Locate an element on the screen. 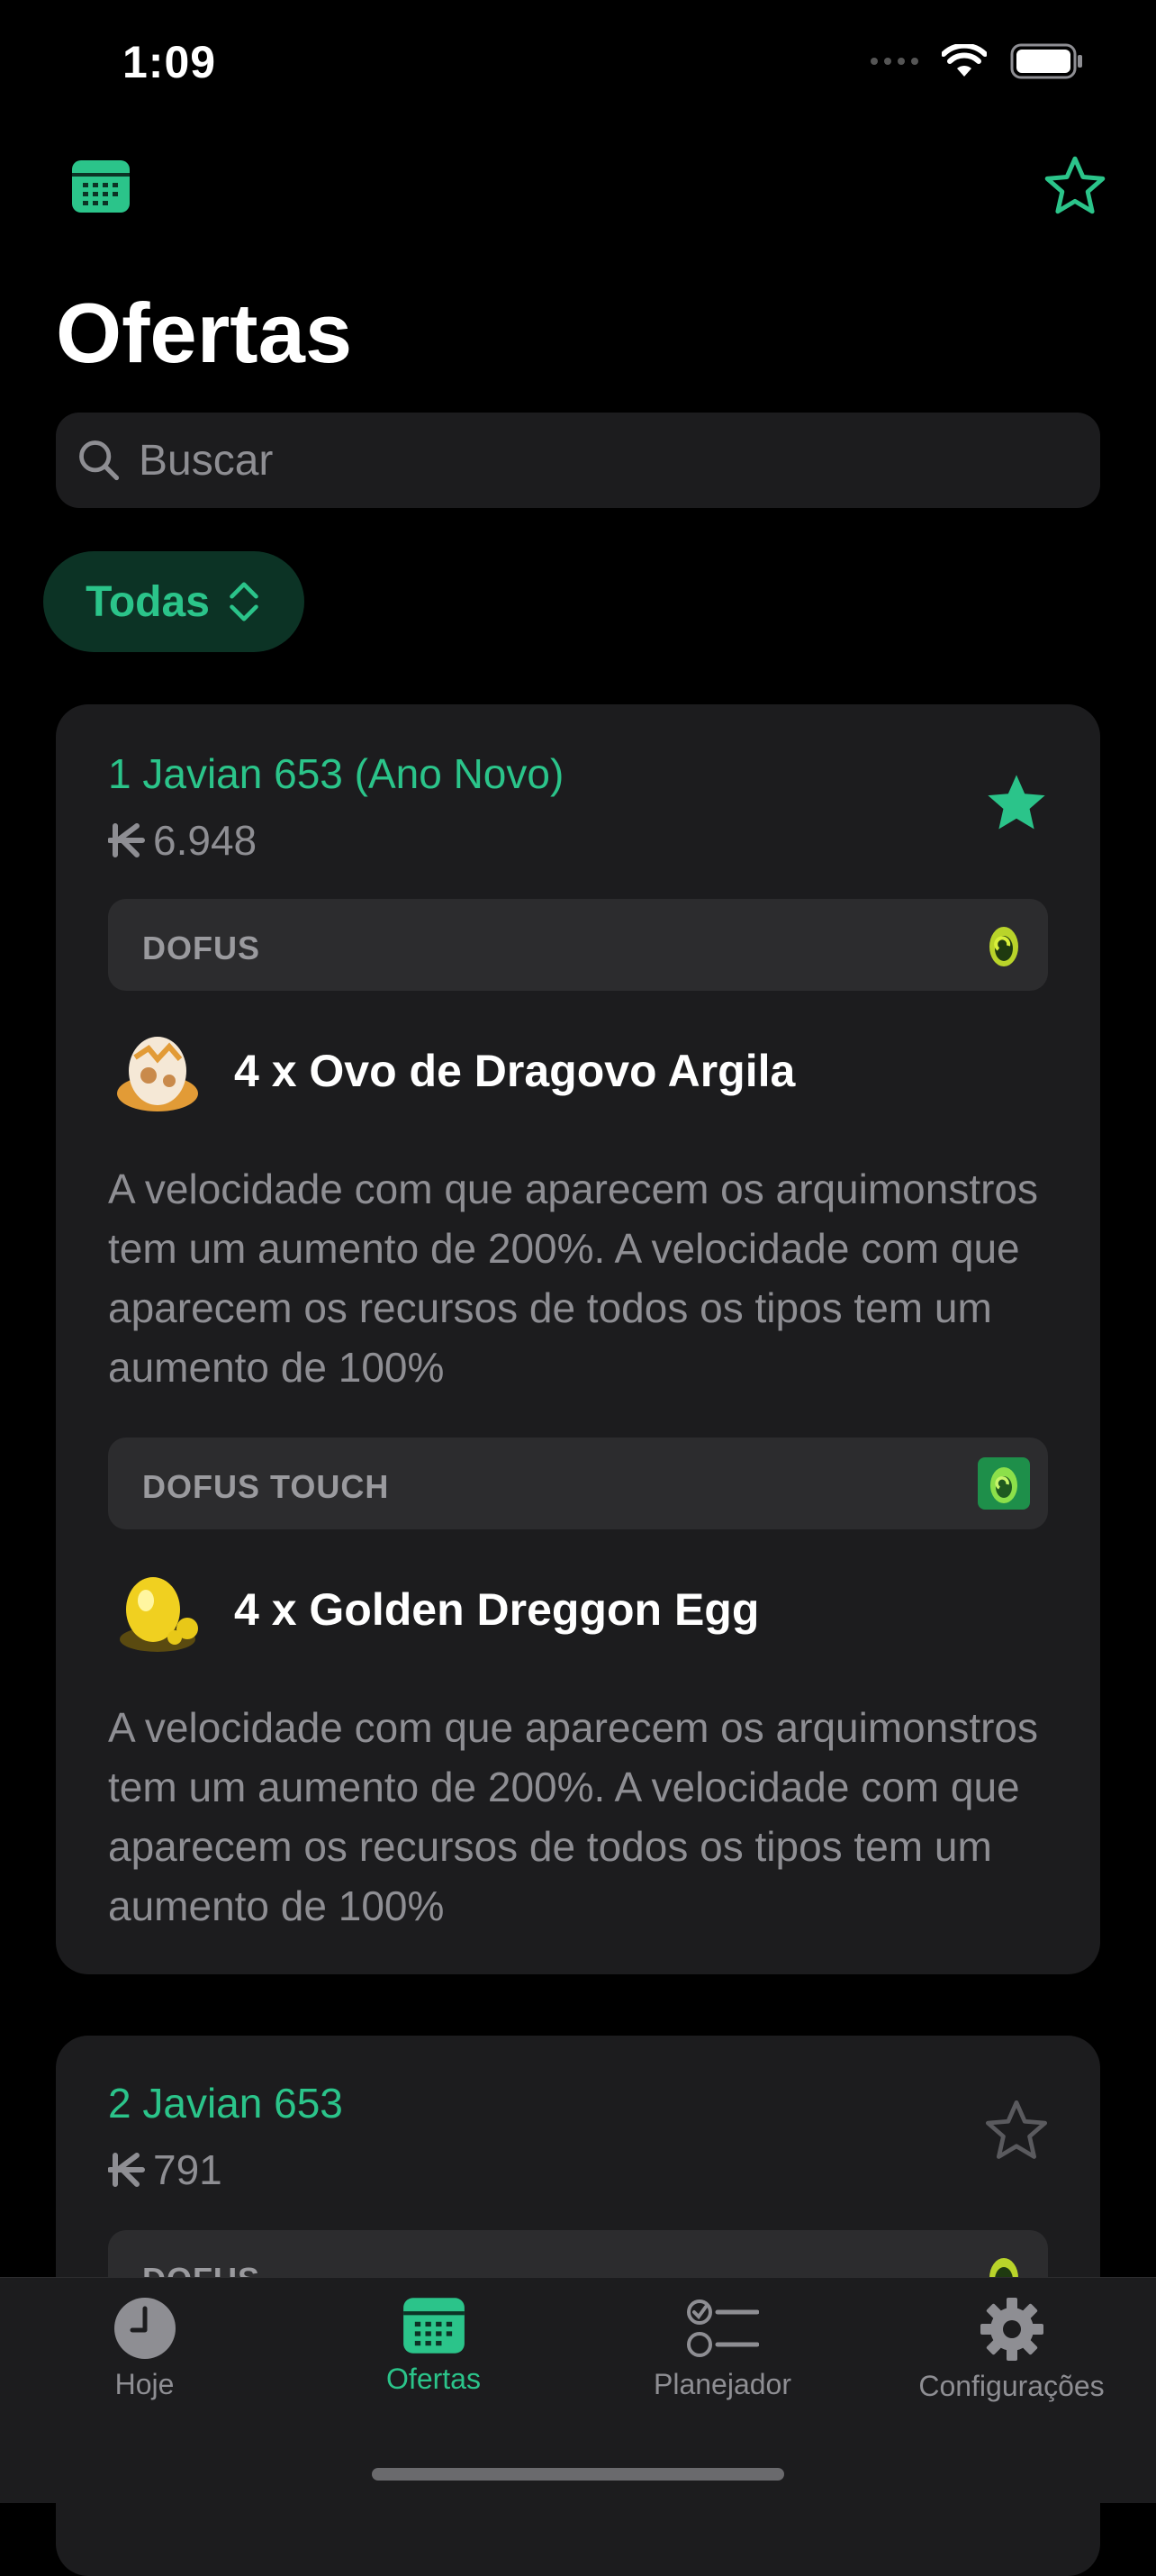  clock-icon is located at coordinates (144, 2328).